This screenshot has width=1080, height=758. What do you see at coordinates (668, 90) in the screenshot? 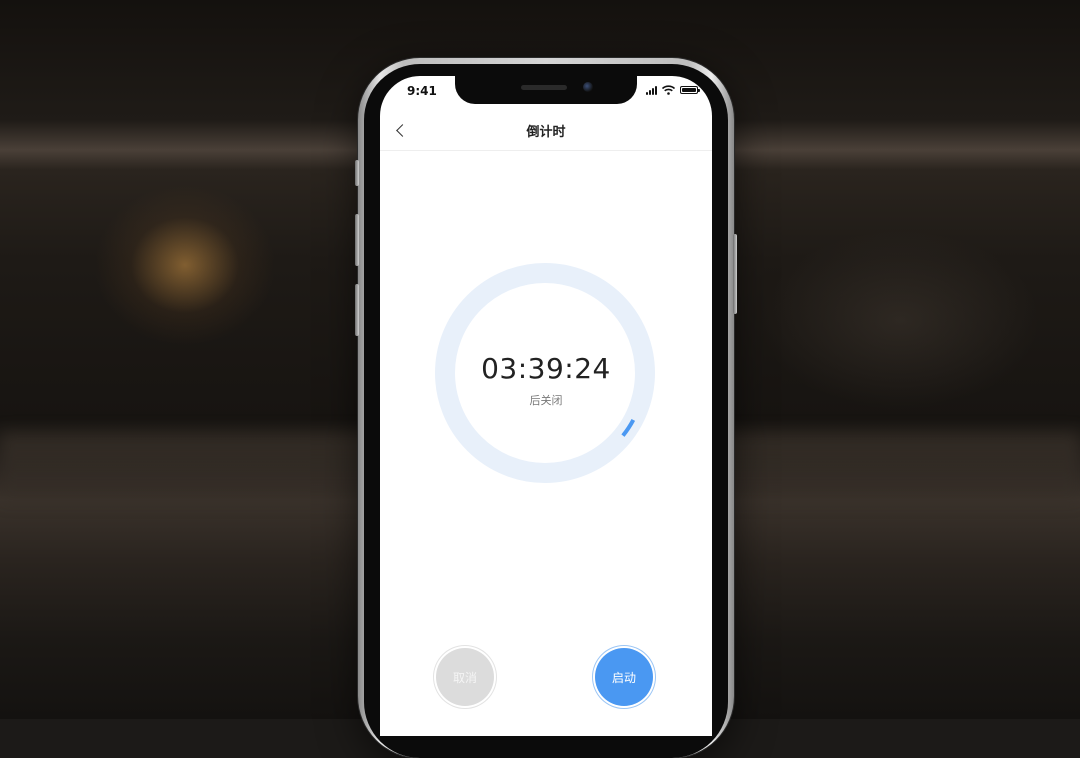
I see `wifi-icon` at bounding box center [668, 90].